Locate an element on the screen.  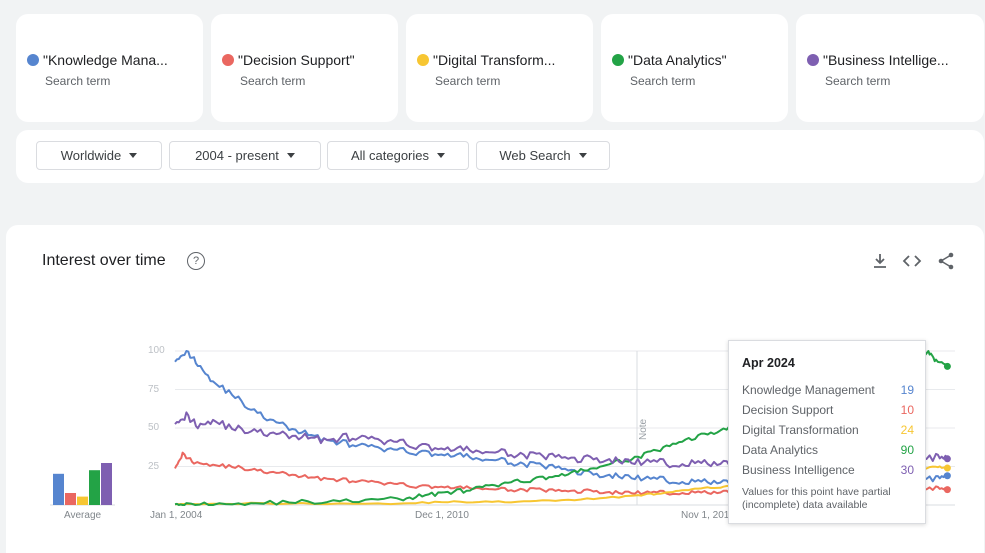
y-tick-label: 75 is located at coordinates (154, 389).